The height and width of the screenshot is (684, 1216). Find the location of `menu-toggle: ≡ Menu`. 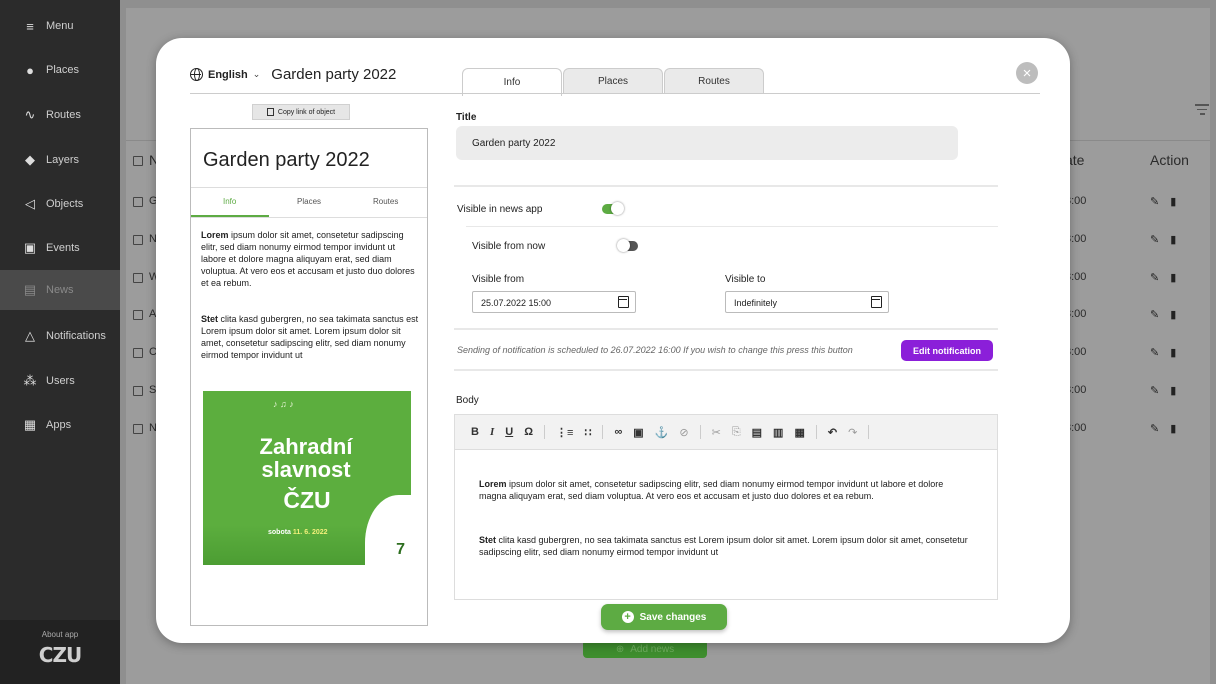

menu-toggle: ≡ Menu is located at coordinates (60, 26).